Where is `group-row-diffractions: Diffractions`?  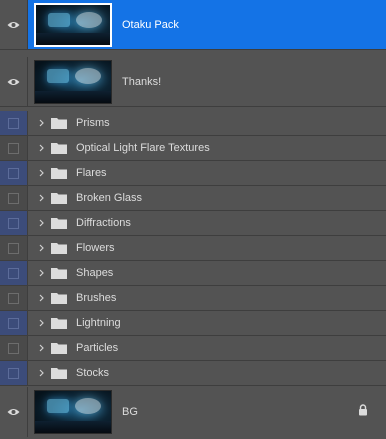 group-row-diffractions: Diffractions is located at coordinates (193, 223).